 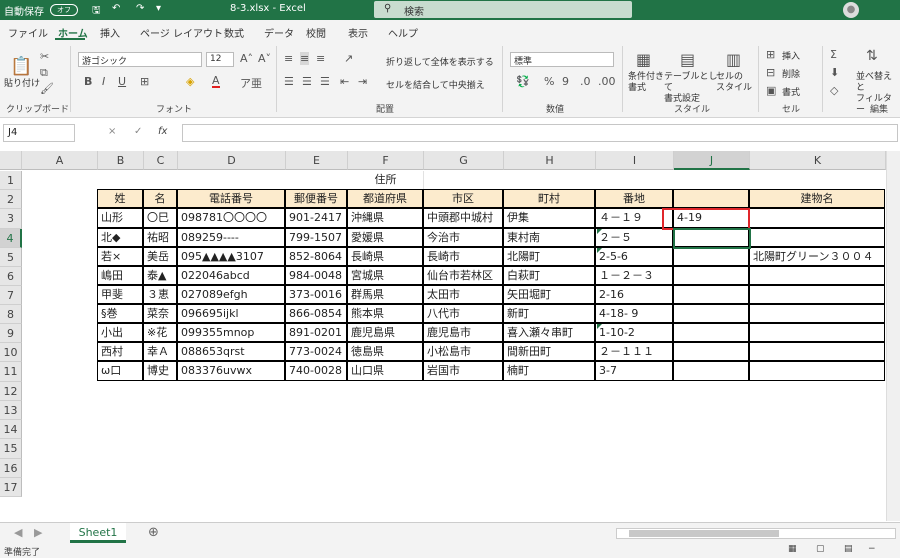 I want to click on insert-cells-button: 挿入, so click(x=791, y=55).